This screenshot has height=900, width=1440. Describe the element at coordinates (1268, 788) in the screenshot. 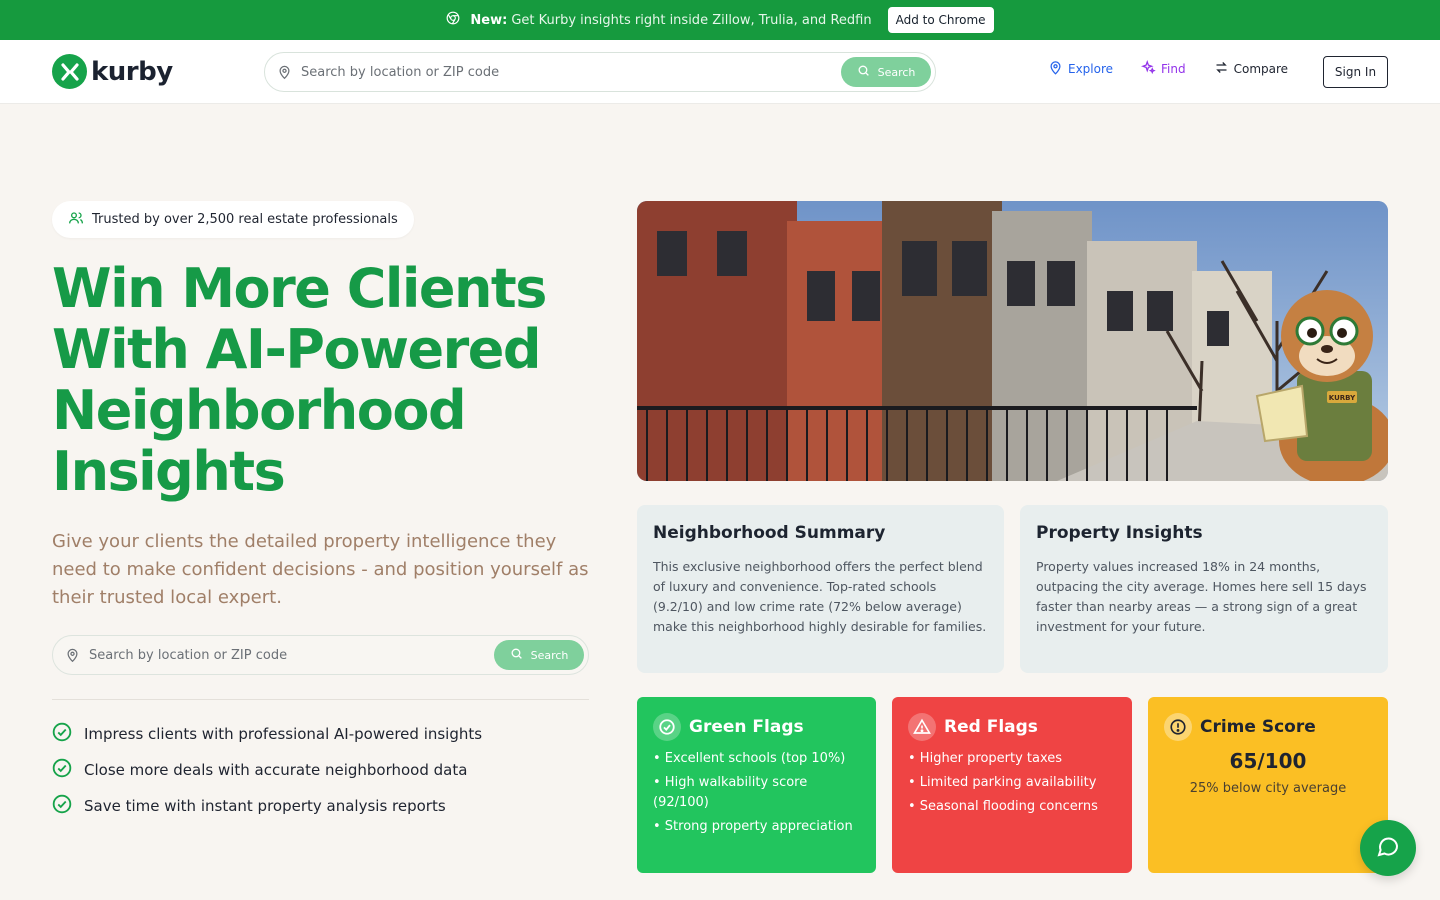

I see `crime-score-note: 25% below city average` at that location.